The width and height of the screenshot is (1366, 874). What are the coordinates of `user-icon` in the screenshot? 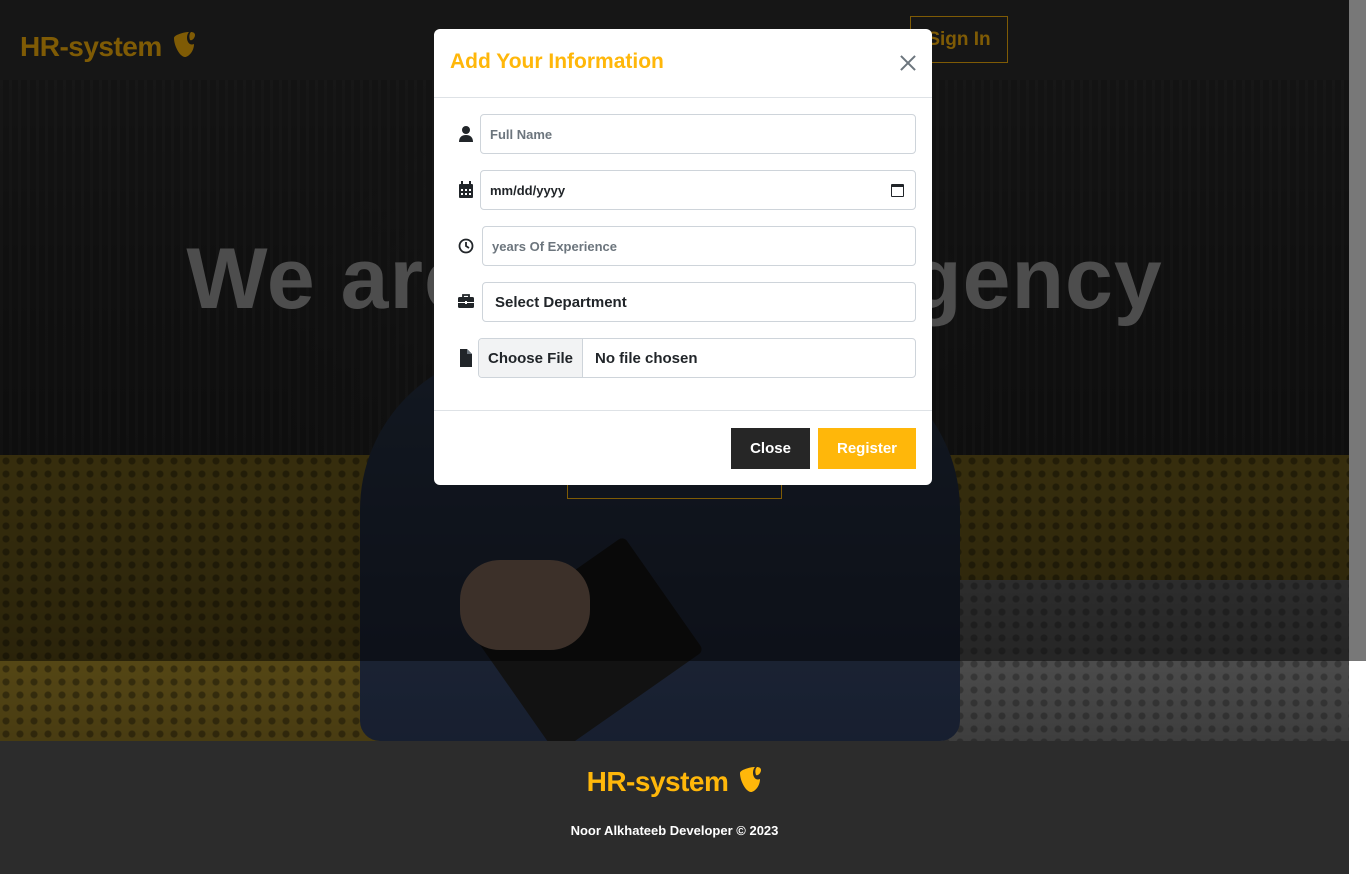 It's located at (466, 134).